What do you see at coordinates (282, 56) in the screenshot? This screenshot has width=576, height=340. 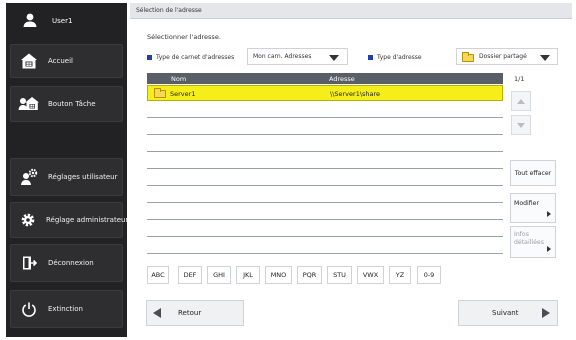 I see `book-type-value: Mon carn. Adresses` at bounding box center [282, 56].